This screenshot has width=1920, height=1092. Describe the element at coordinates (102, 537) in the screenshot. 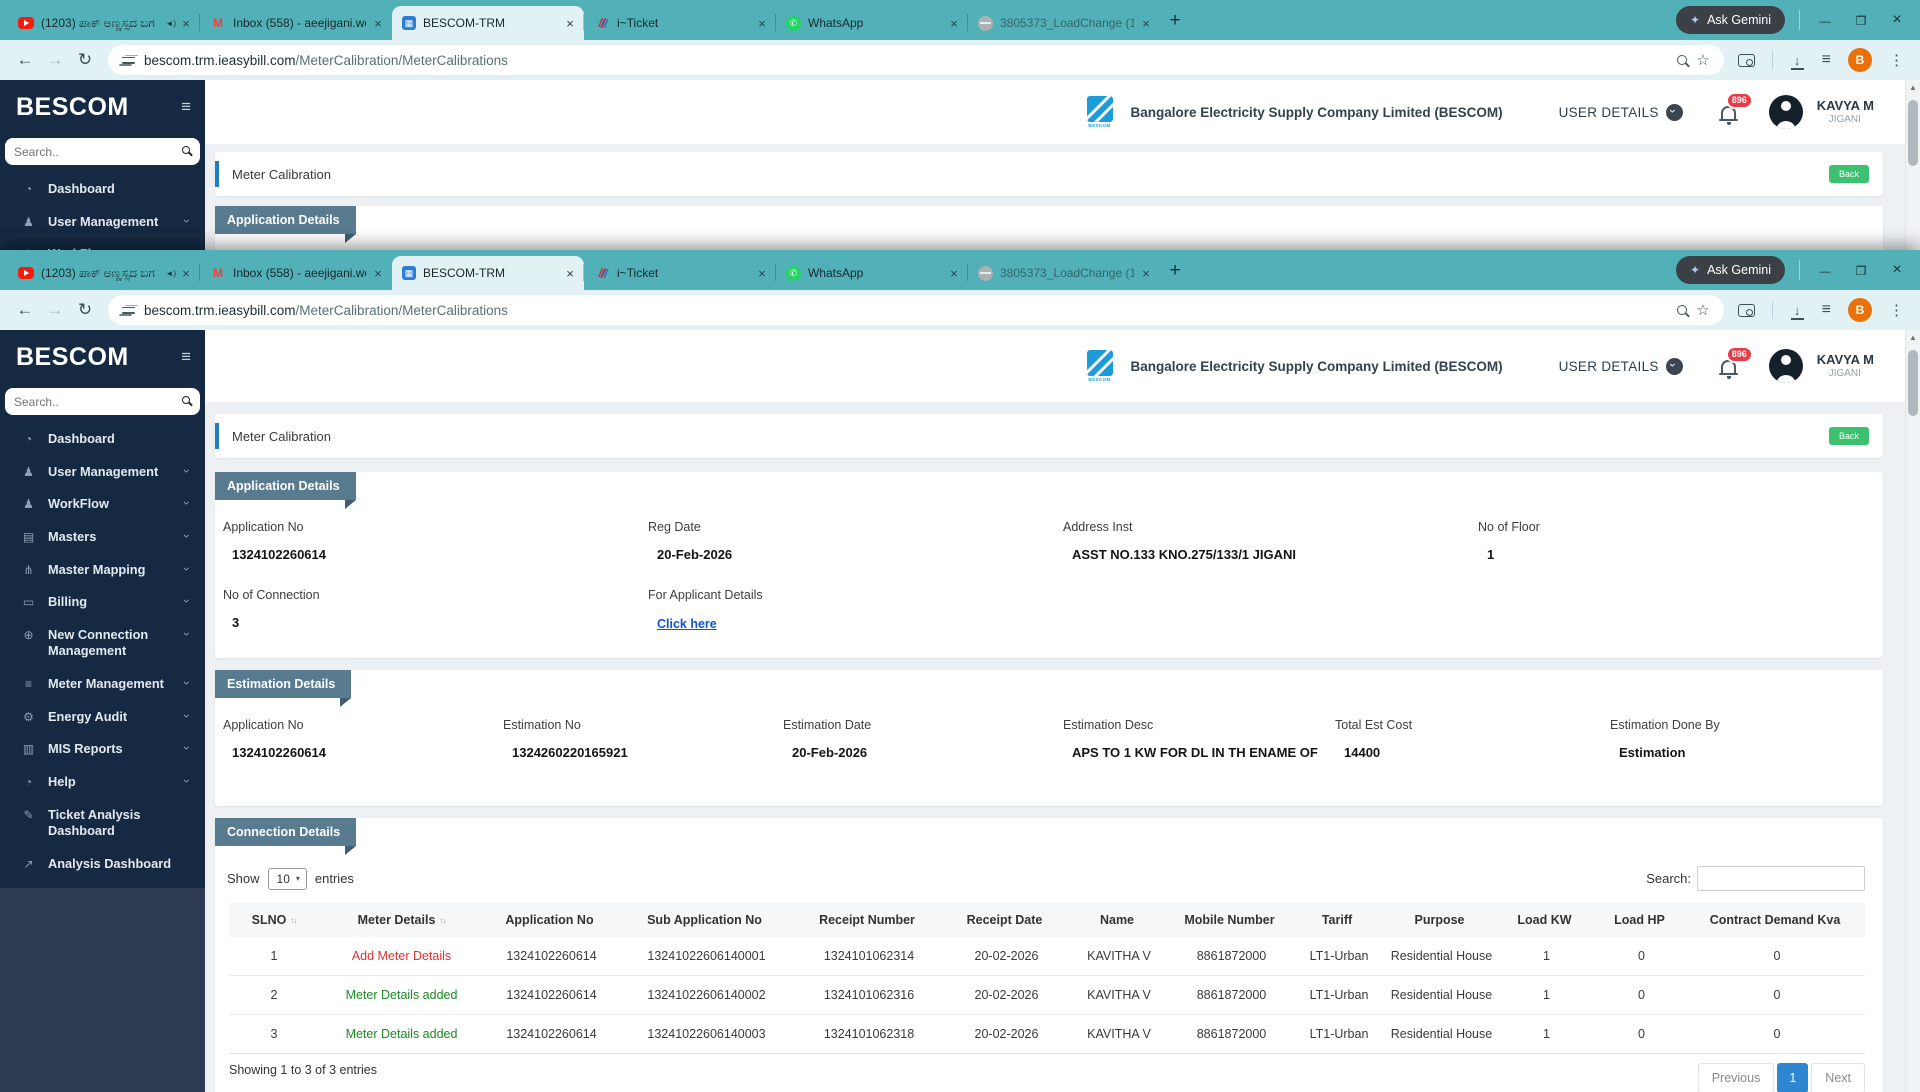

I see `sidebar-item: ▤ Masters ›` at that location.